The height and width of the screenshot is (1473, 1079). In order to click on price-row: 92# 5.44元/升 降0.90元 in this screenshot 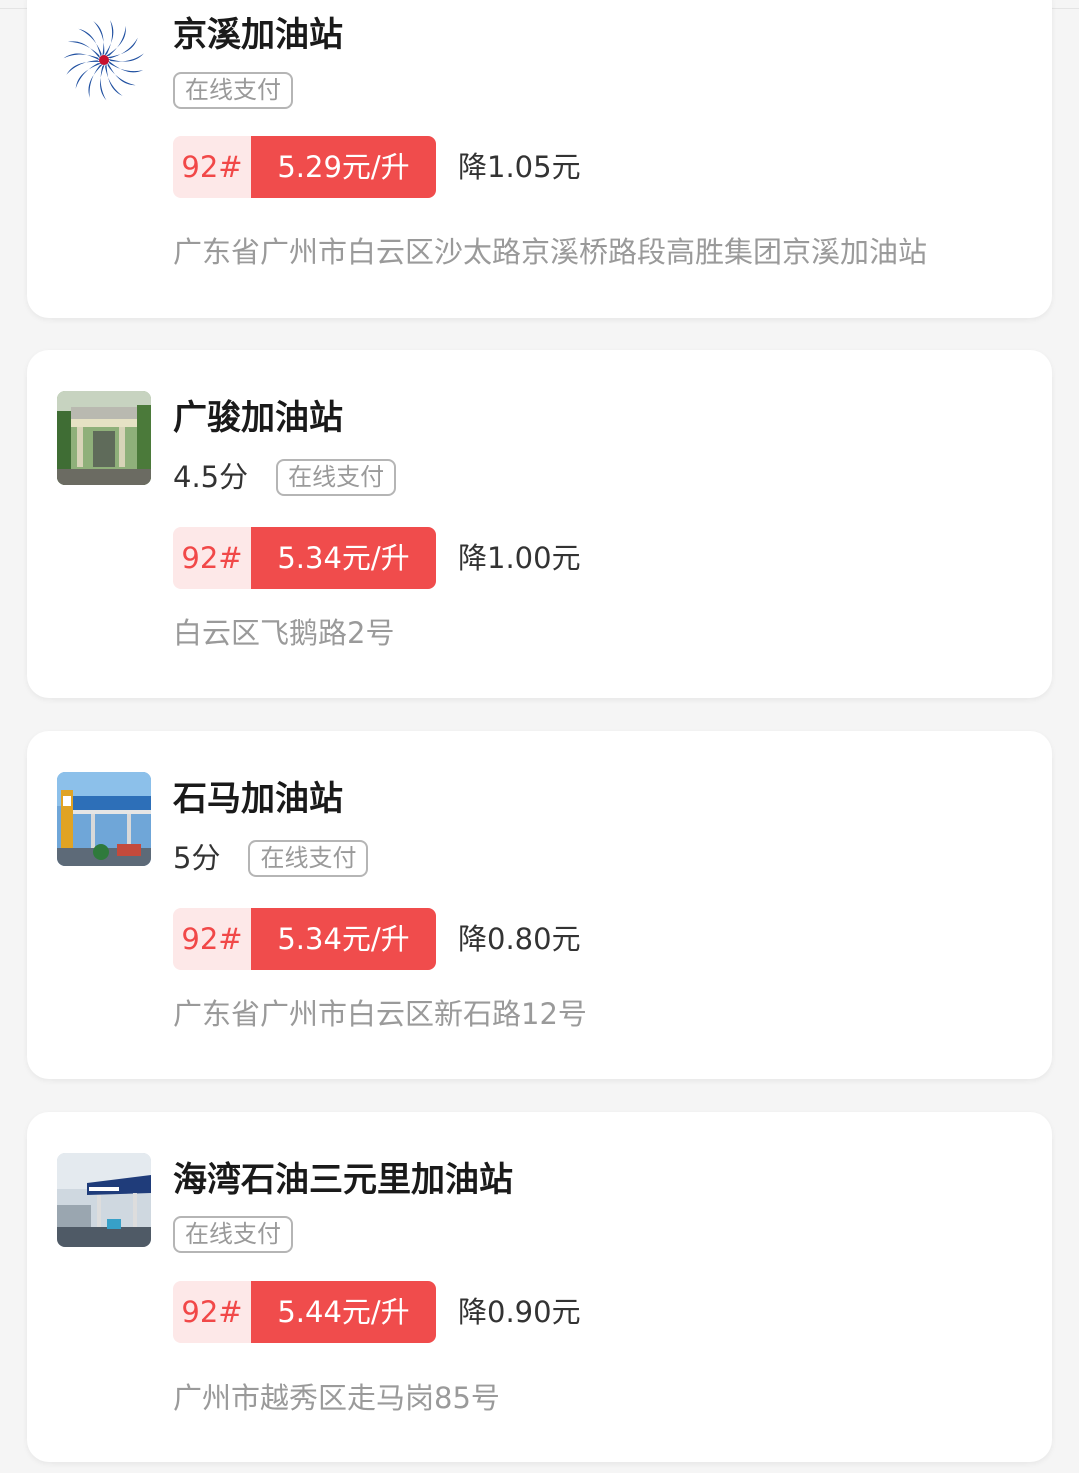, I will do `click(377, 1312)`.